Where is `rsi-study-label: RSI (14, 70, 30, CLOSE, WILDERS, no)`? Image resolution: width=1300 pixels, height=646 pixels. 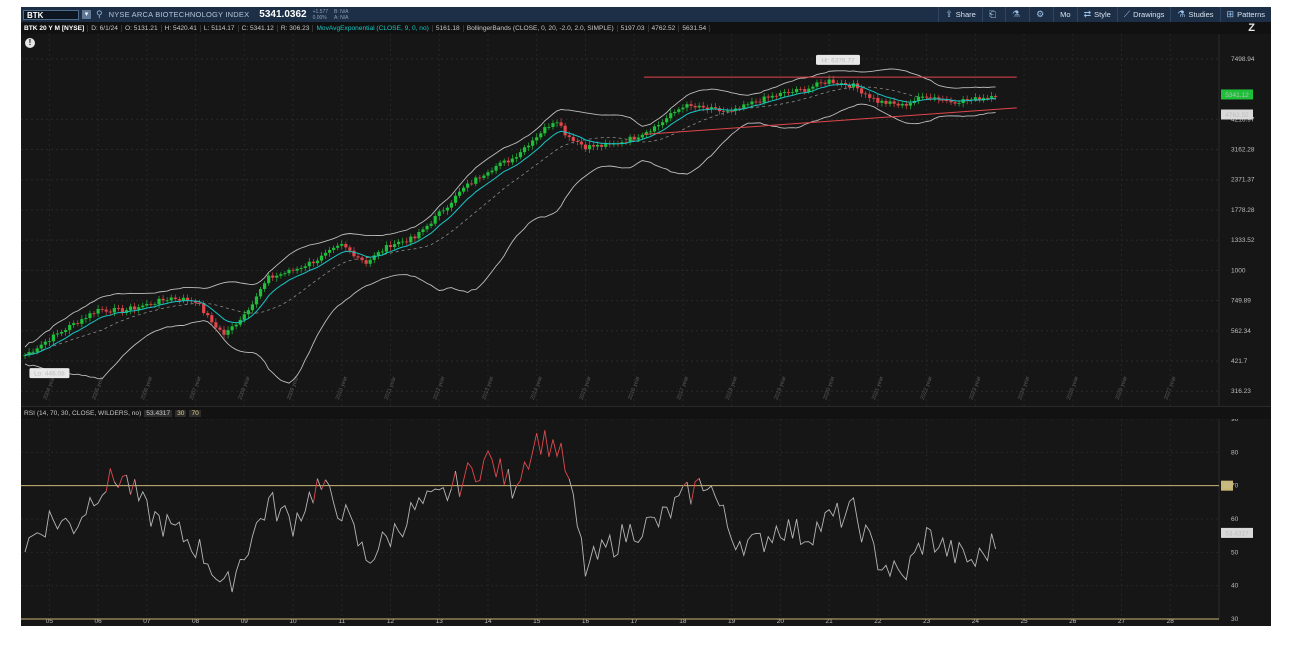
rsi-study-label: RSI (14, 70, 30, CLOSE, WILDERS, no) is located at coordinates (82, 413).